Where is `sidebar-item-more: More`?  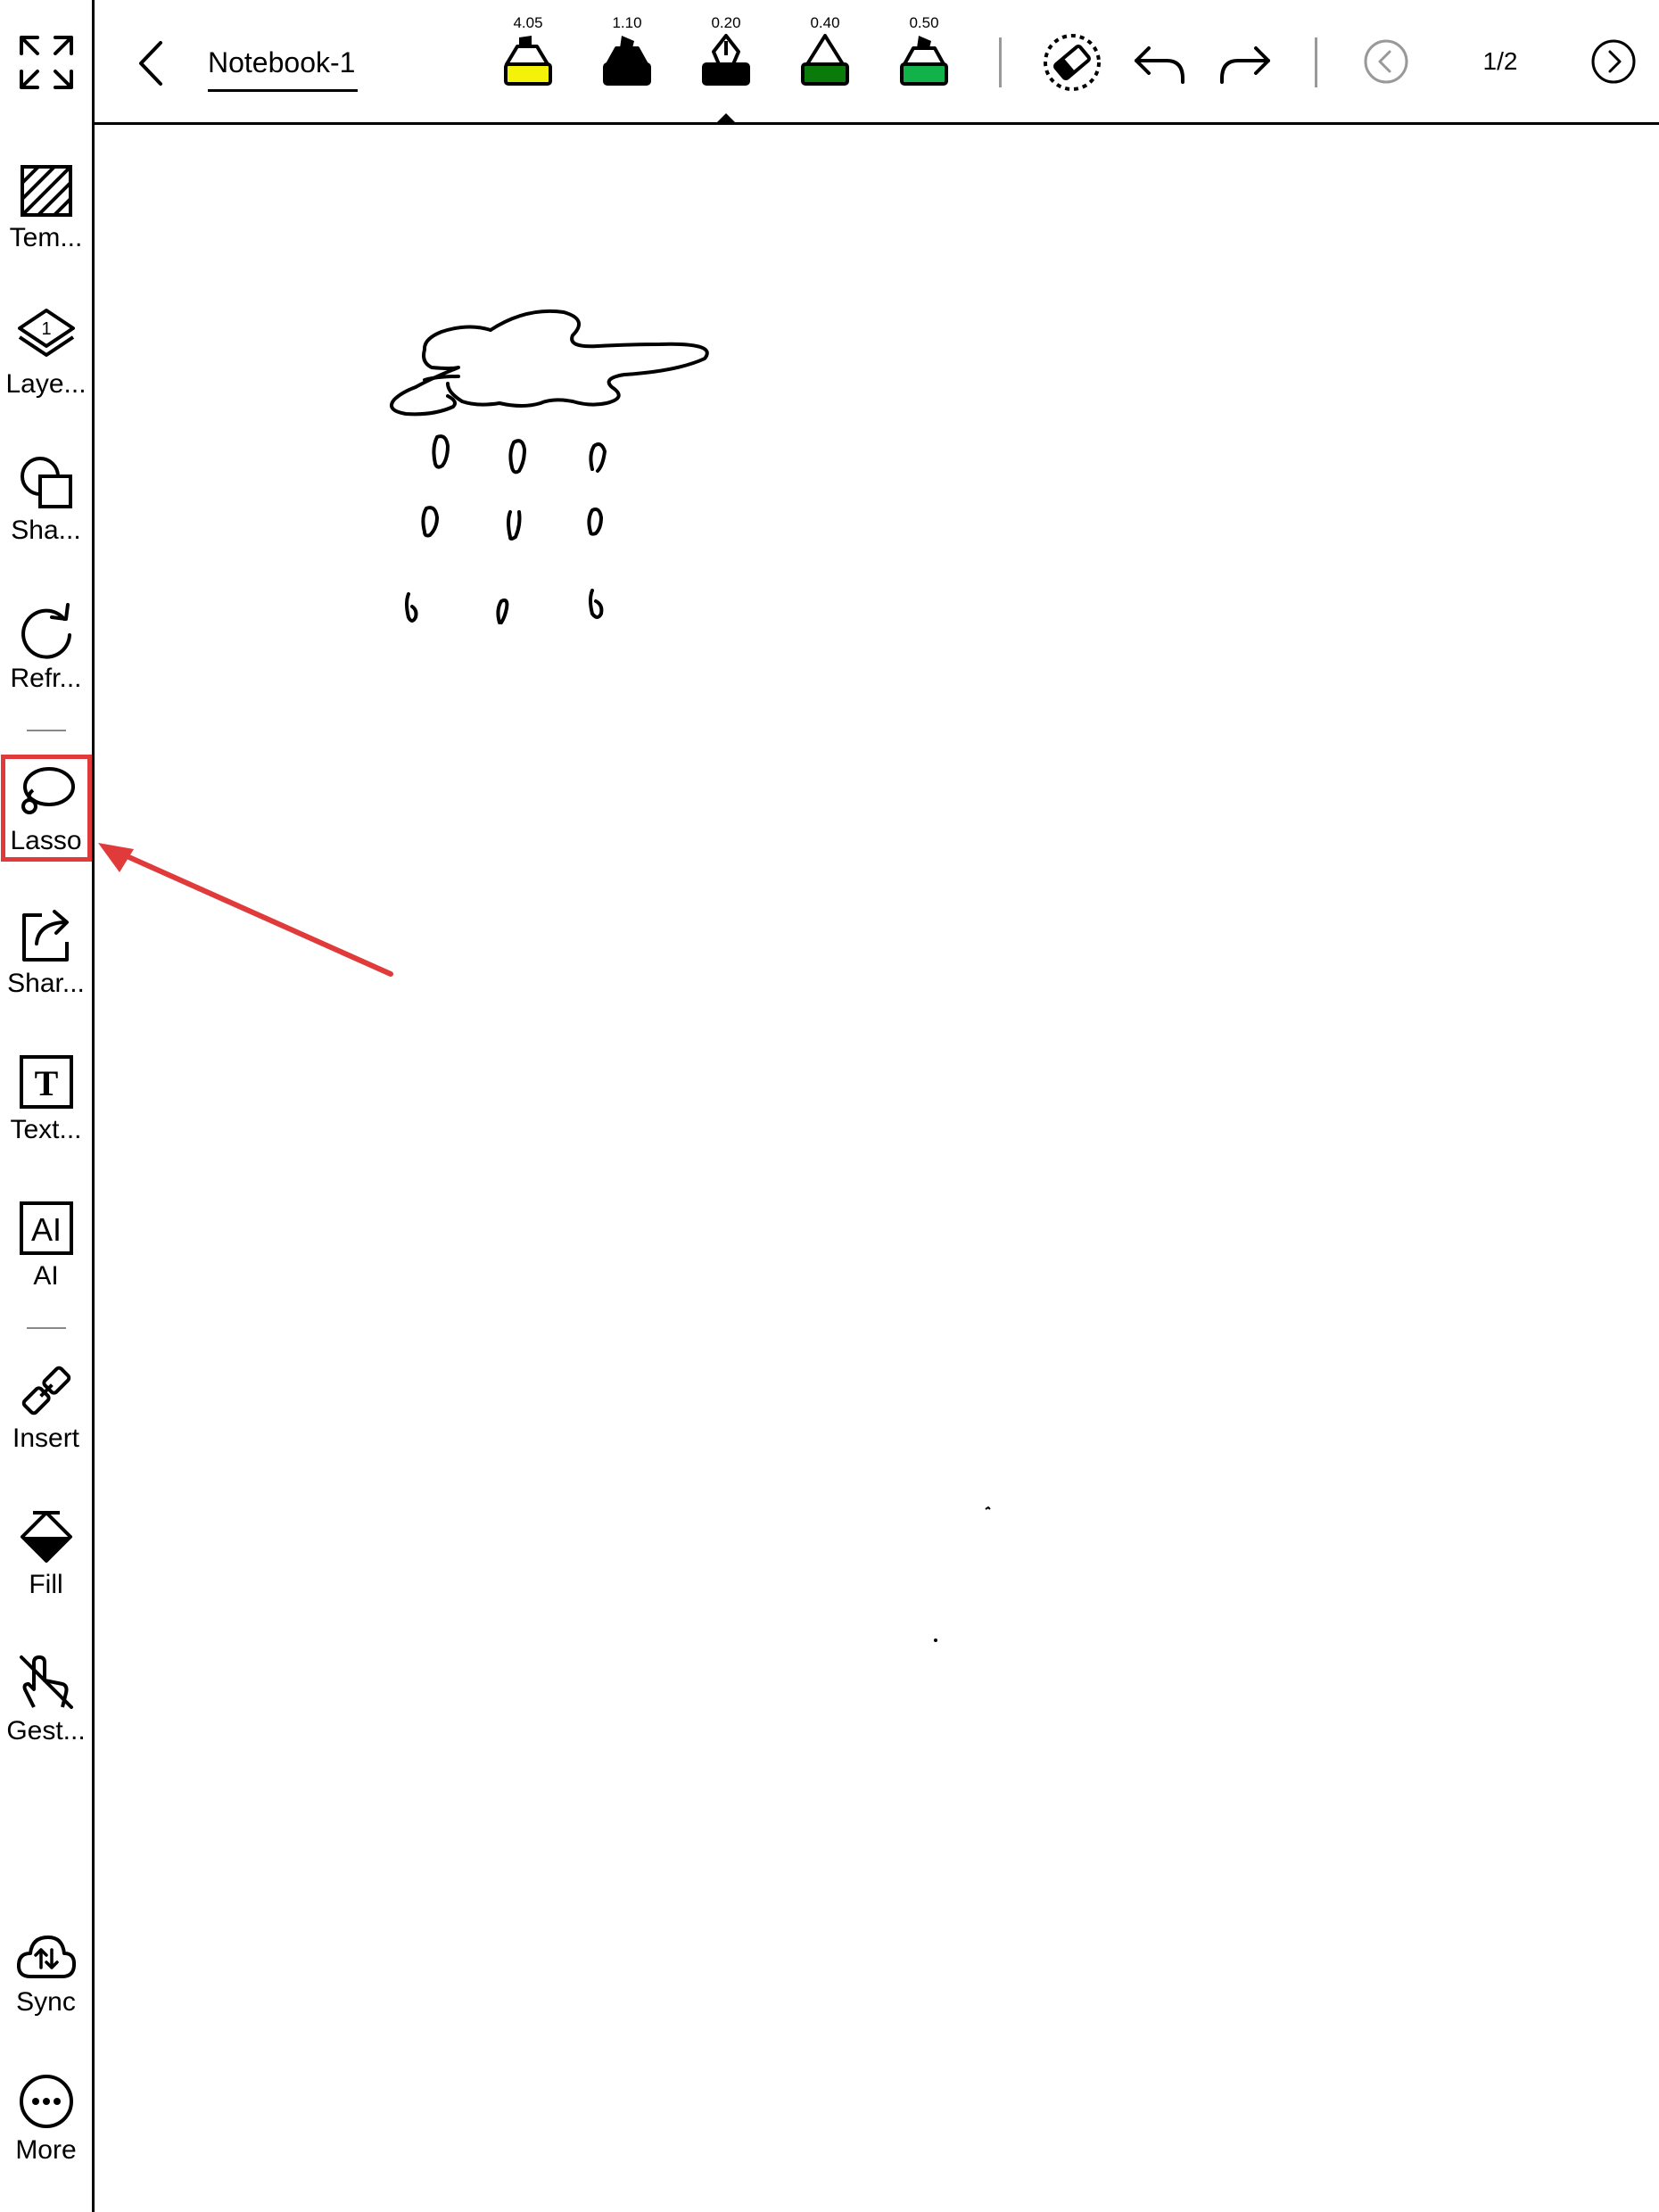 sidebar-item-more: More is located at coordinates (46, 2120).